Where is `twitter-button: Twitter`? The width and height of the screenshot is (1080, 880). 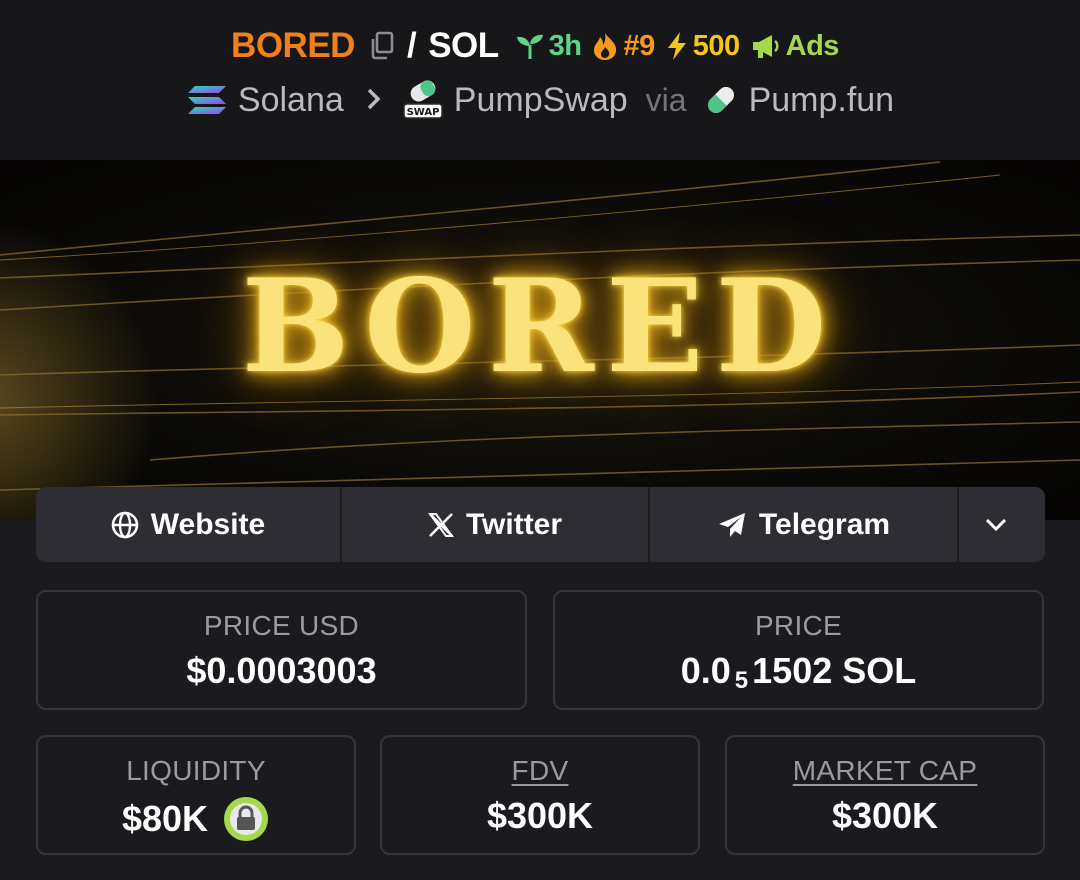 twitter-button: Twitter is located at coordinates (496, 524).